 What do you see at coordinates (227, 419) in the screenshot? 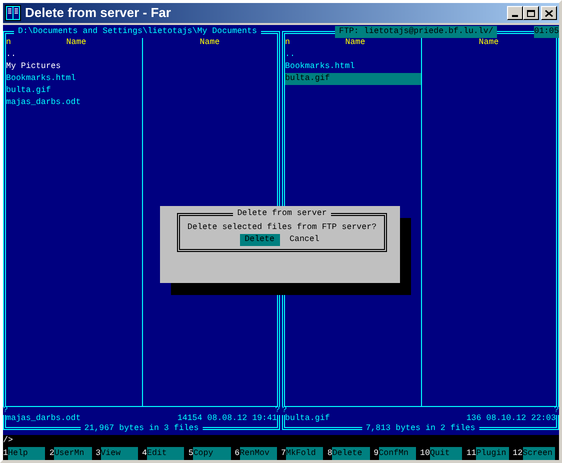
I see `file-date: 08.08.12` at bounding box center [227, 419].